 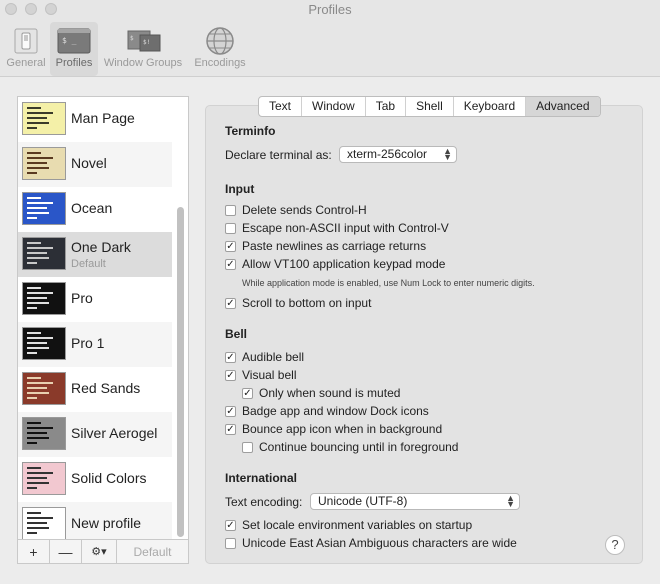 I want to click on badge-dock-icons-checkbox: ✓, so click(x=230, y=411).